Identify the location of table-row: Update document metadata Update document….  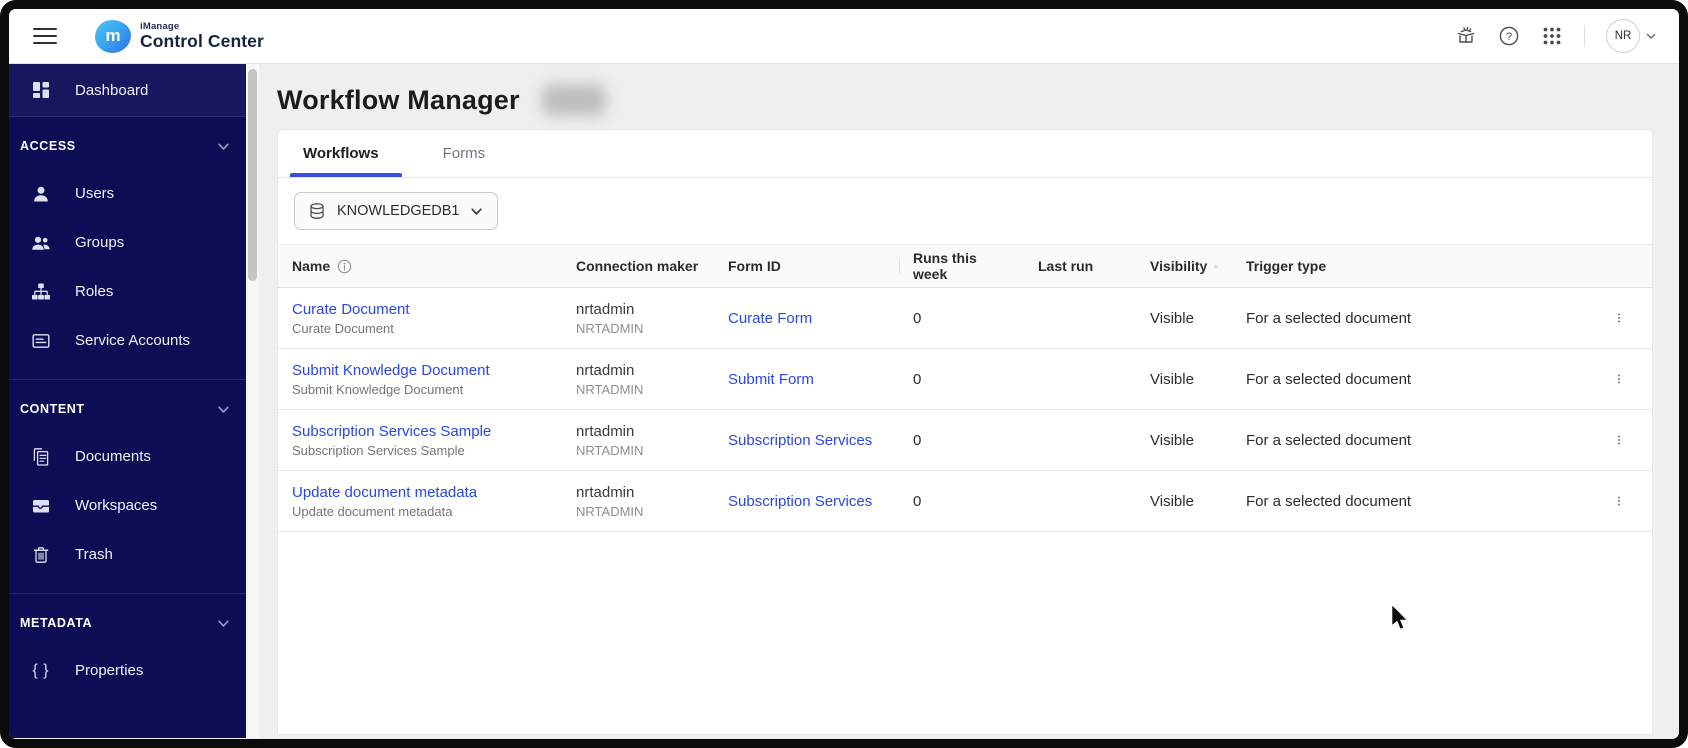
(965, 501).